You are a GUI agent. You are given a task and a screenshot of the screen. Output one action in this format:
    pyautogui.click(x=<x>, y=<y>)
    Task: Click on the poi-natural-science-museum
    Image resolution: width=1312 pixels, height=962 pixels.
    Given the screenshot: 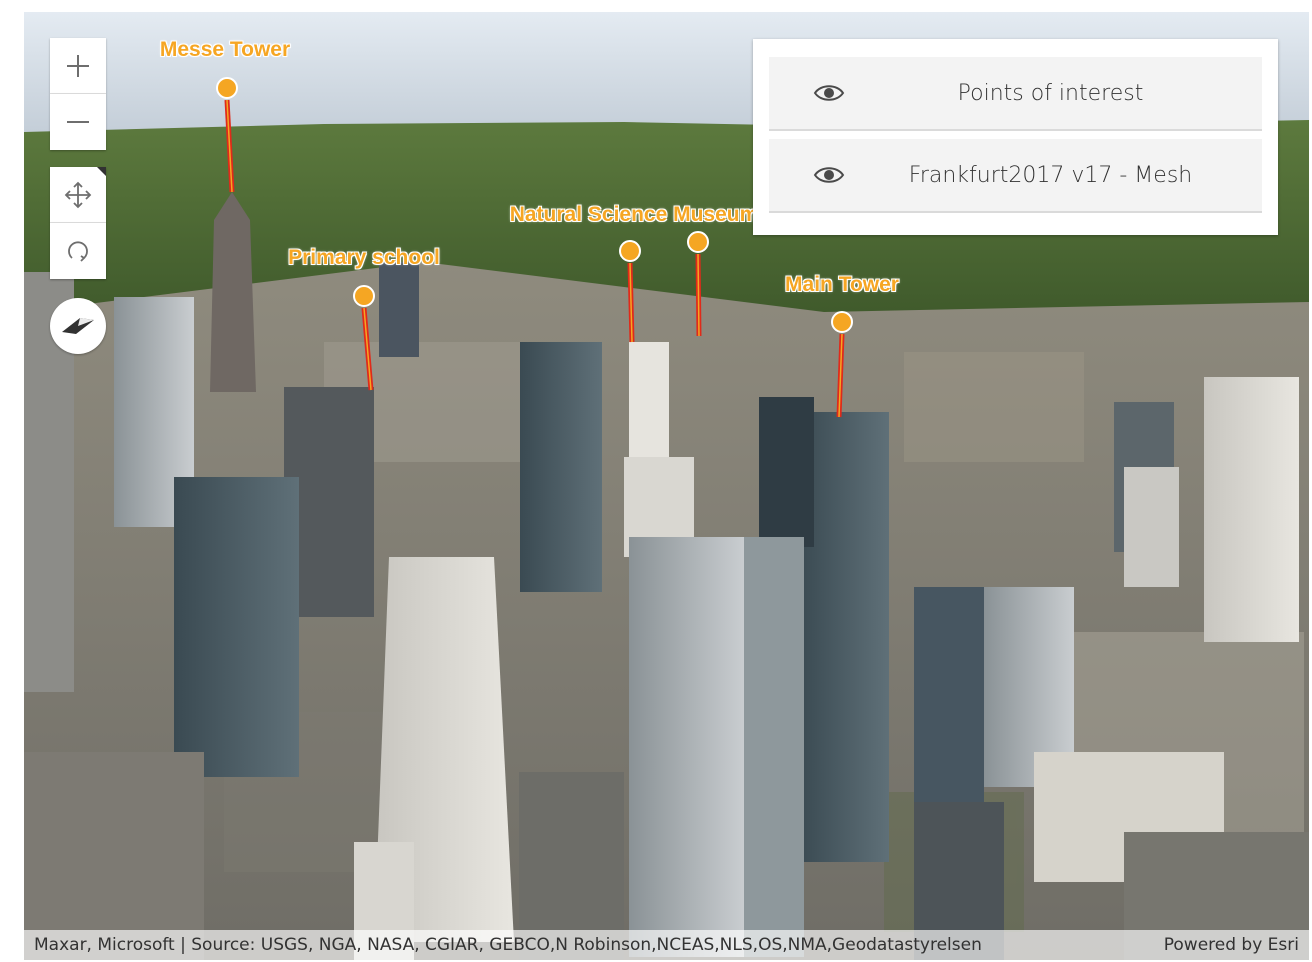 What is the action you would take?
    pyautogui.click(x=664, y=287)
    